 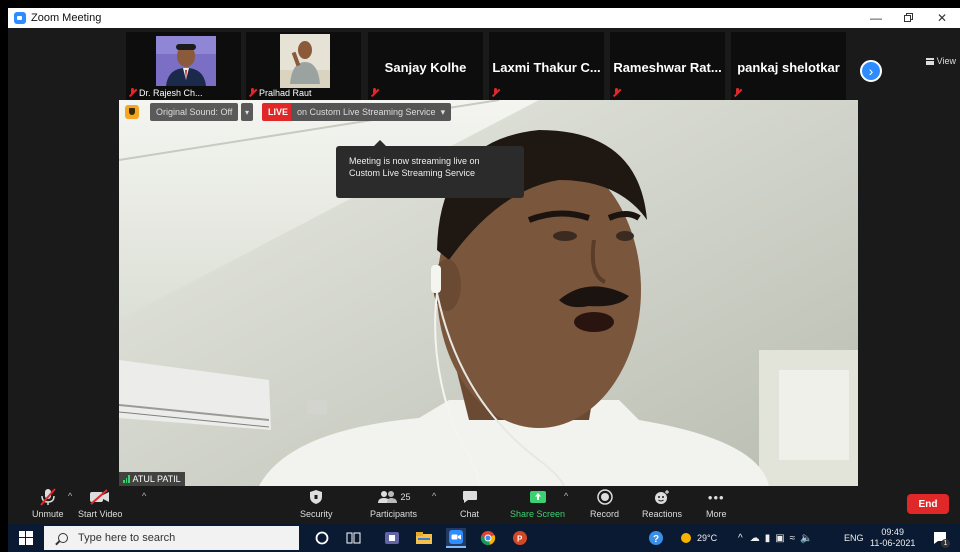 I want to click on chat-button: Chat, so click(x=469, y=505).